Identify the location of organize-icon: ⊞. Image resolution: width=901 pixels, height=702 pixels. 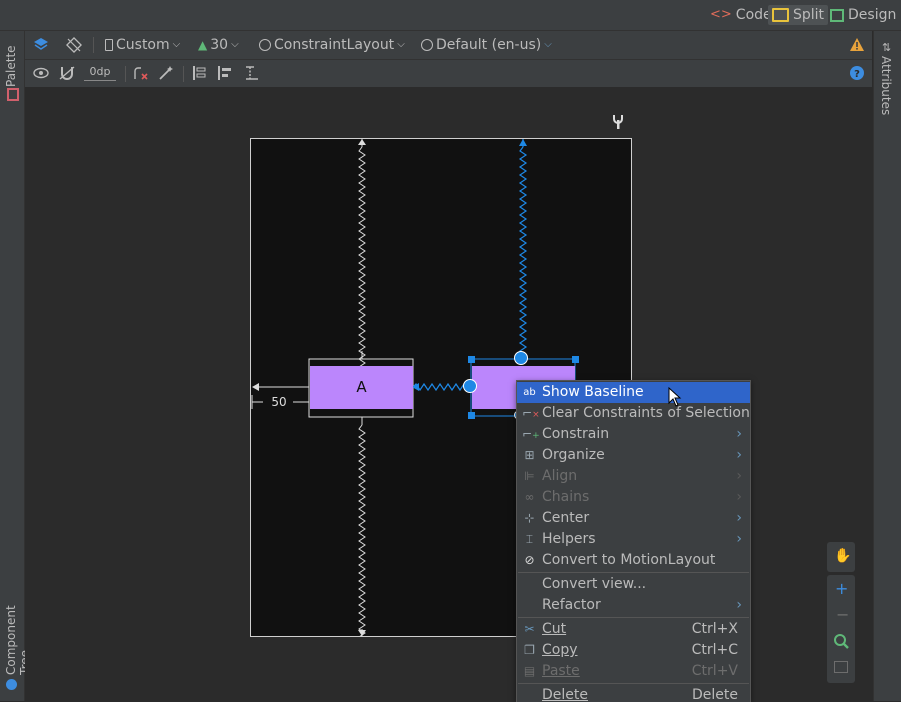
(529, 455).